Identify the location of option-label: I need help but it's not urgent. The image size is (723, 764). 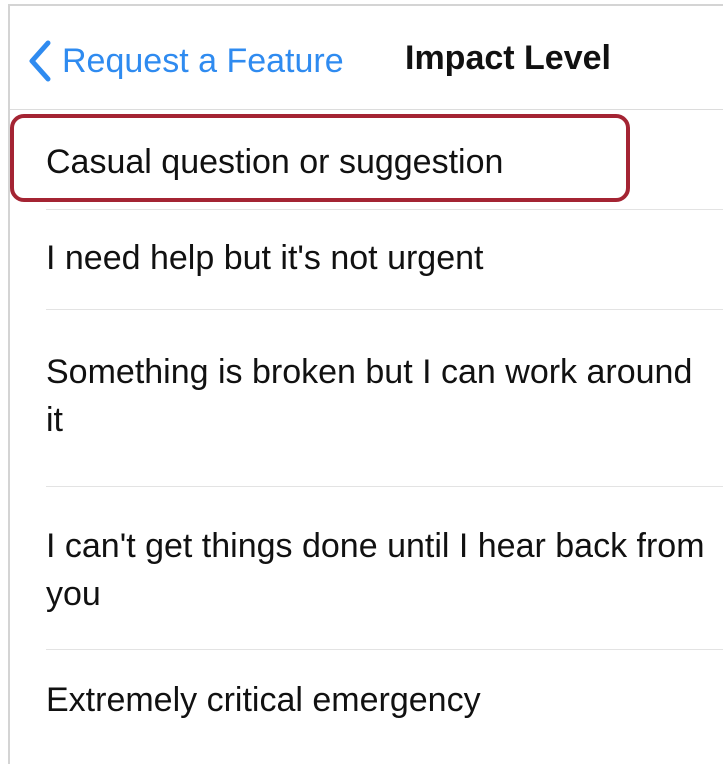
(265, 258).